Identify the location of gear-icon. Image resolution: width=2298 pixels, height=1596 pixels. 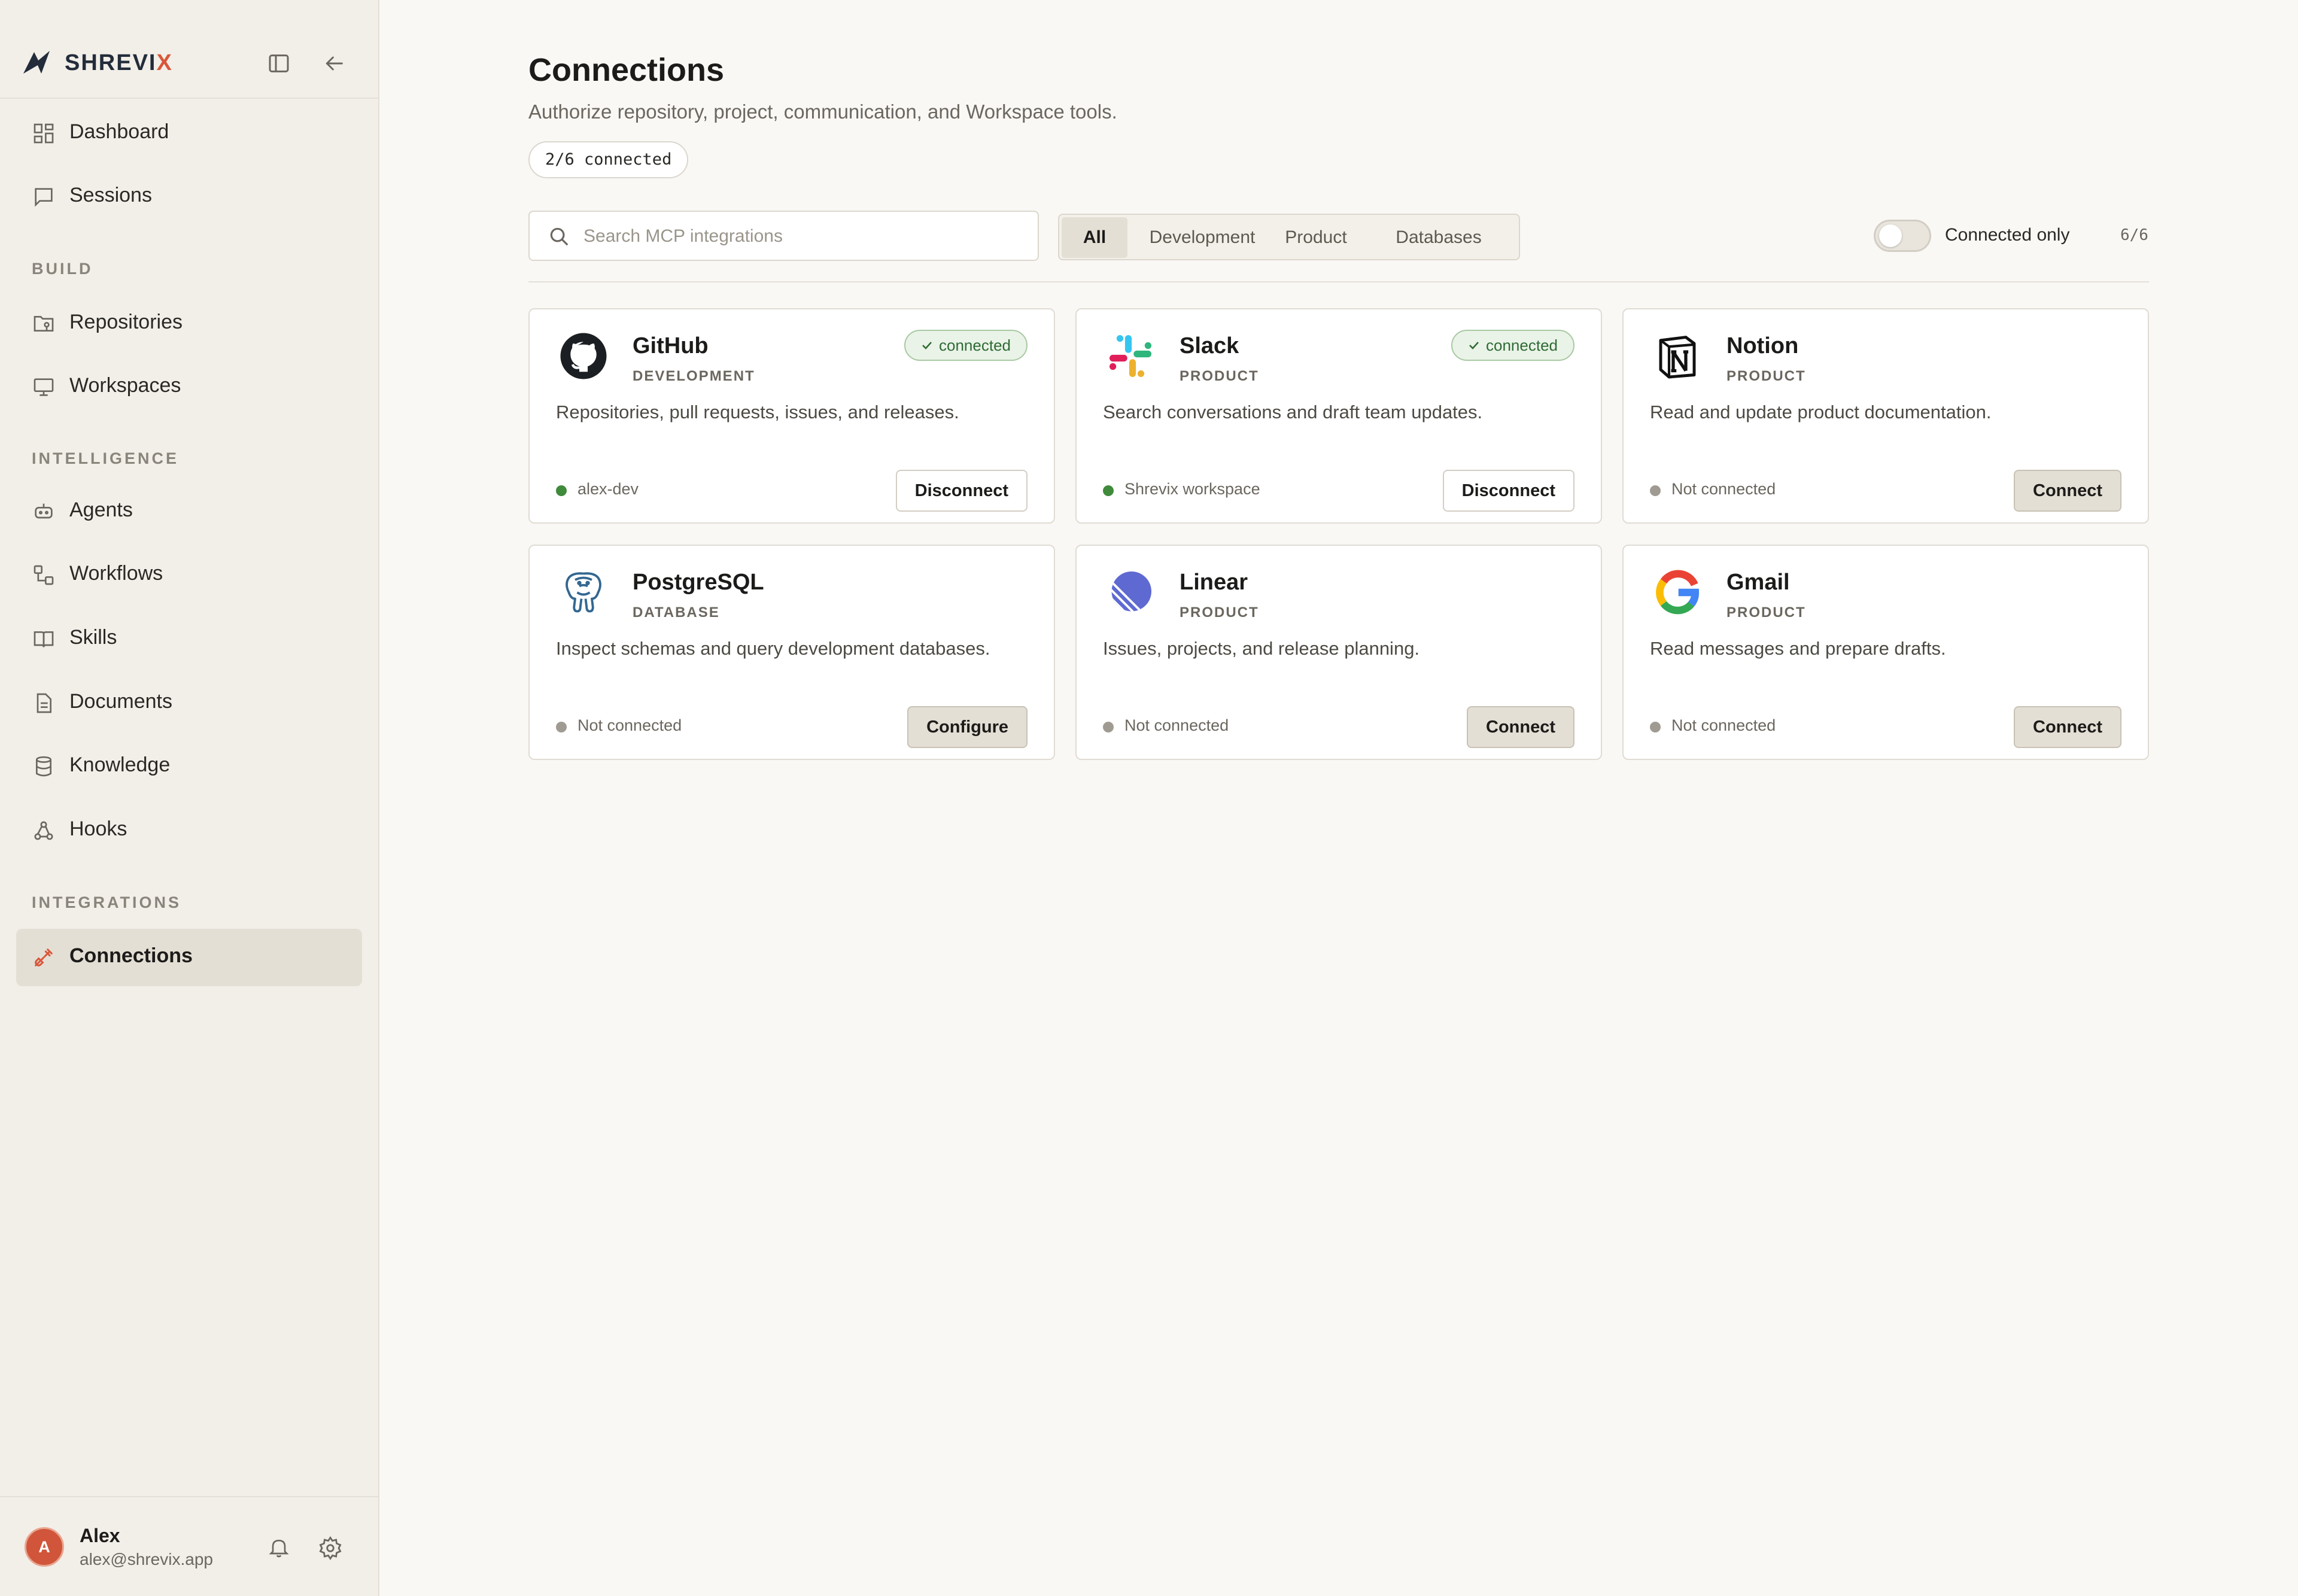
(330, 1549).